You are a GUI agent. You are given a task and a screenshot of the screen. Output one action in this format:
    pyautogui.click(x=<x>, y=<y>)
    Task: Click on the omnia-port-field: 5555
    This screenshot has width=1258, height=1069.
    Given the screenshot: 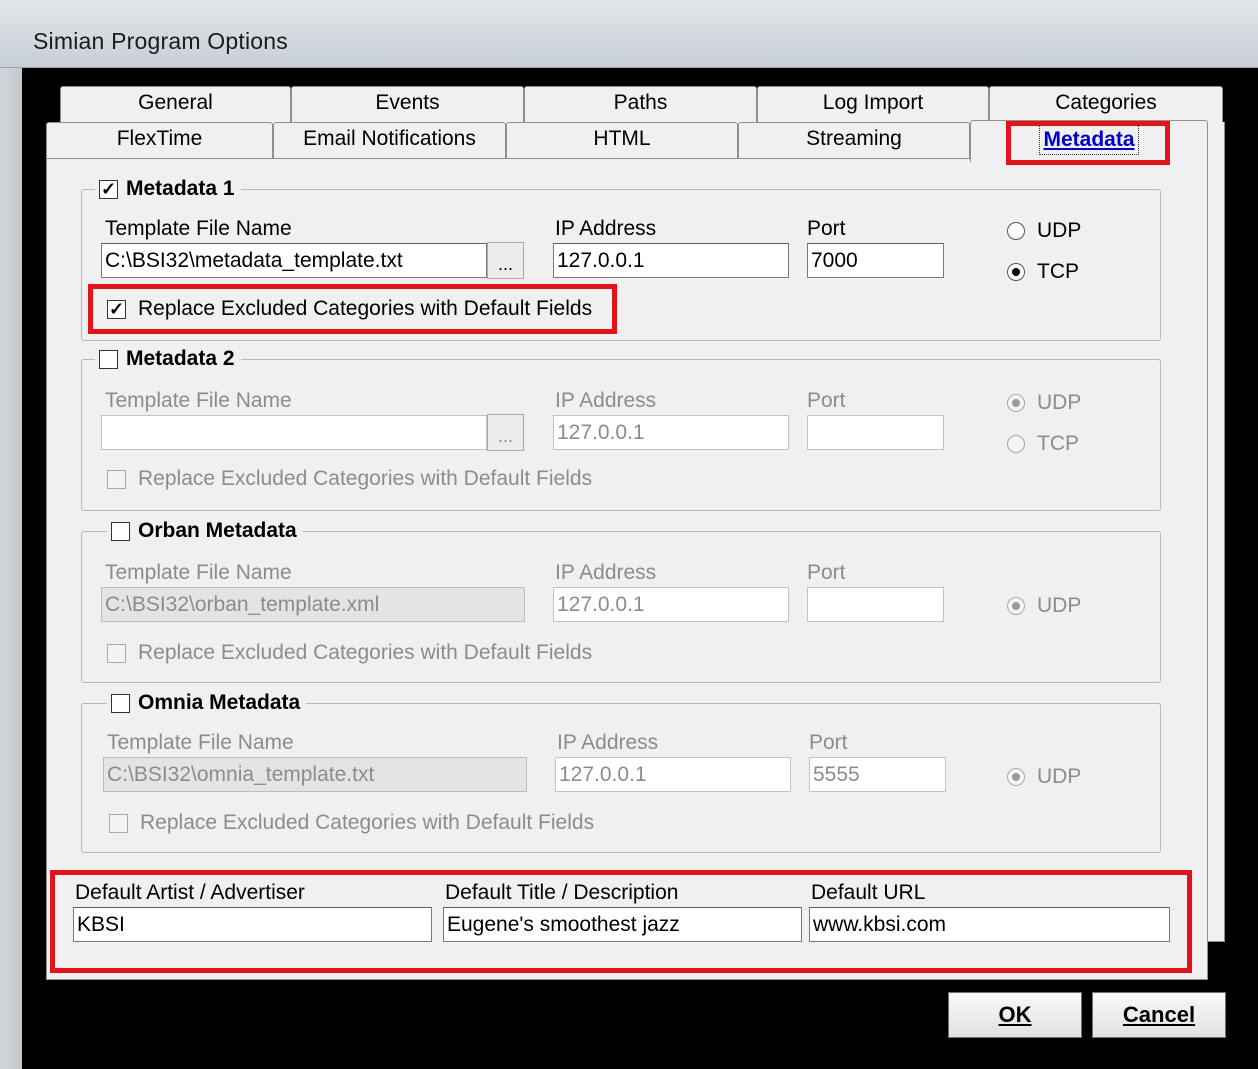 What is the action you would take?
    pyautogui.click(x=877, y=774)
    